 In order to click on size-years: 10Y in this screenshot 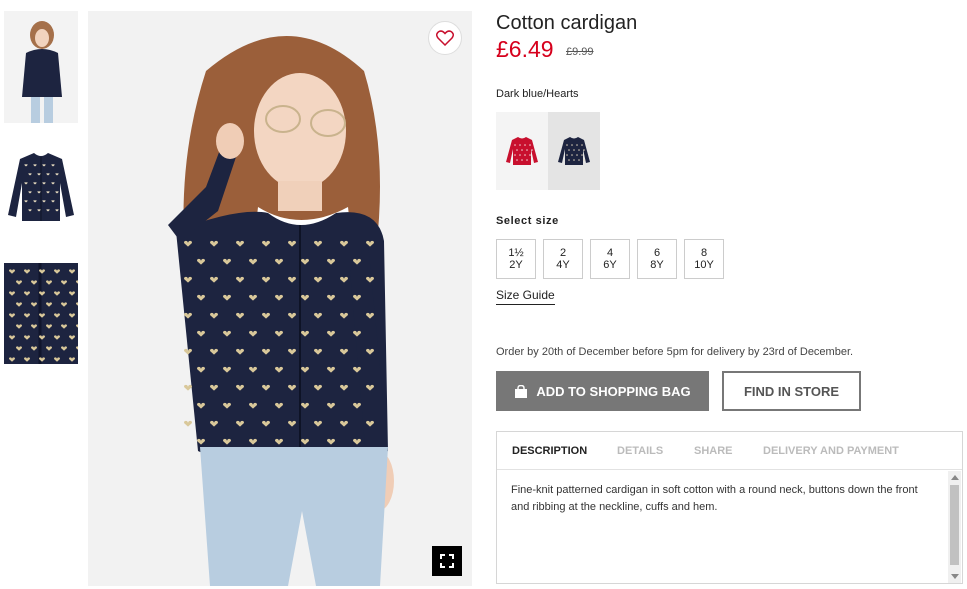, I will do `click(704, 265)`.